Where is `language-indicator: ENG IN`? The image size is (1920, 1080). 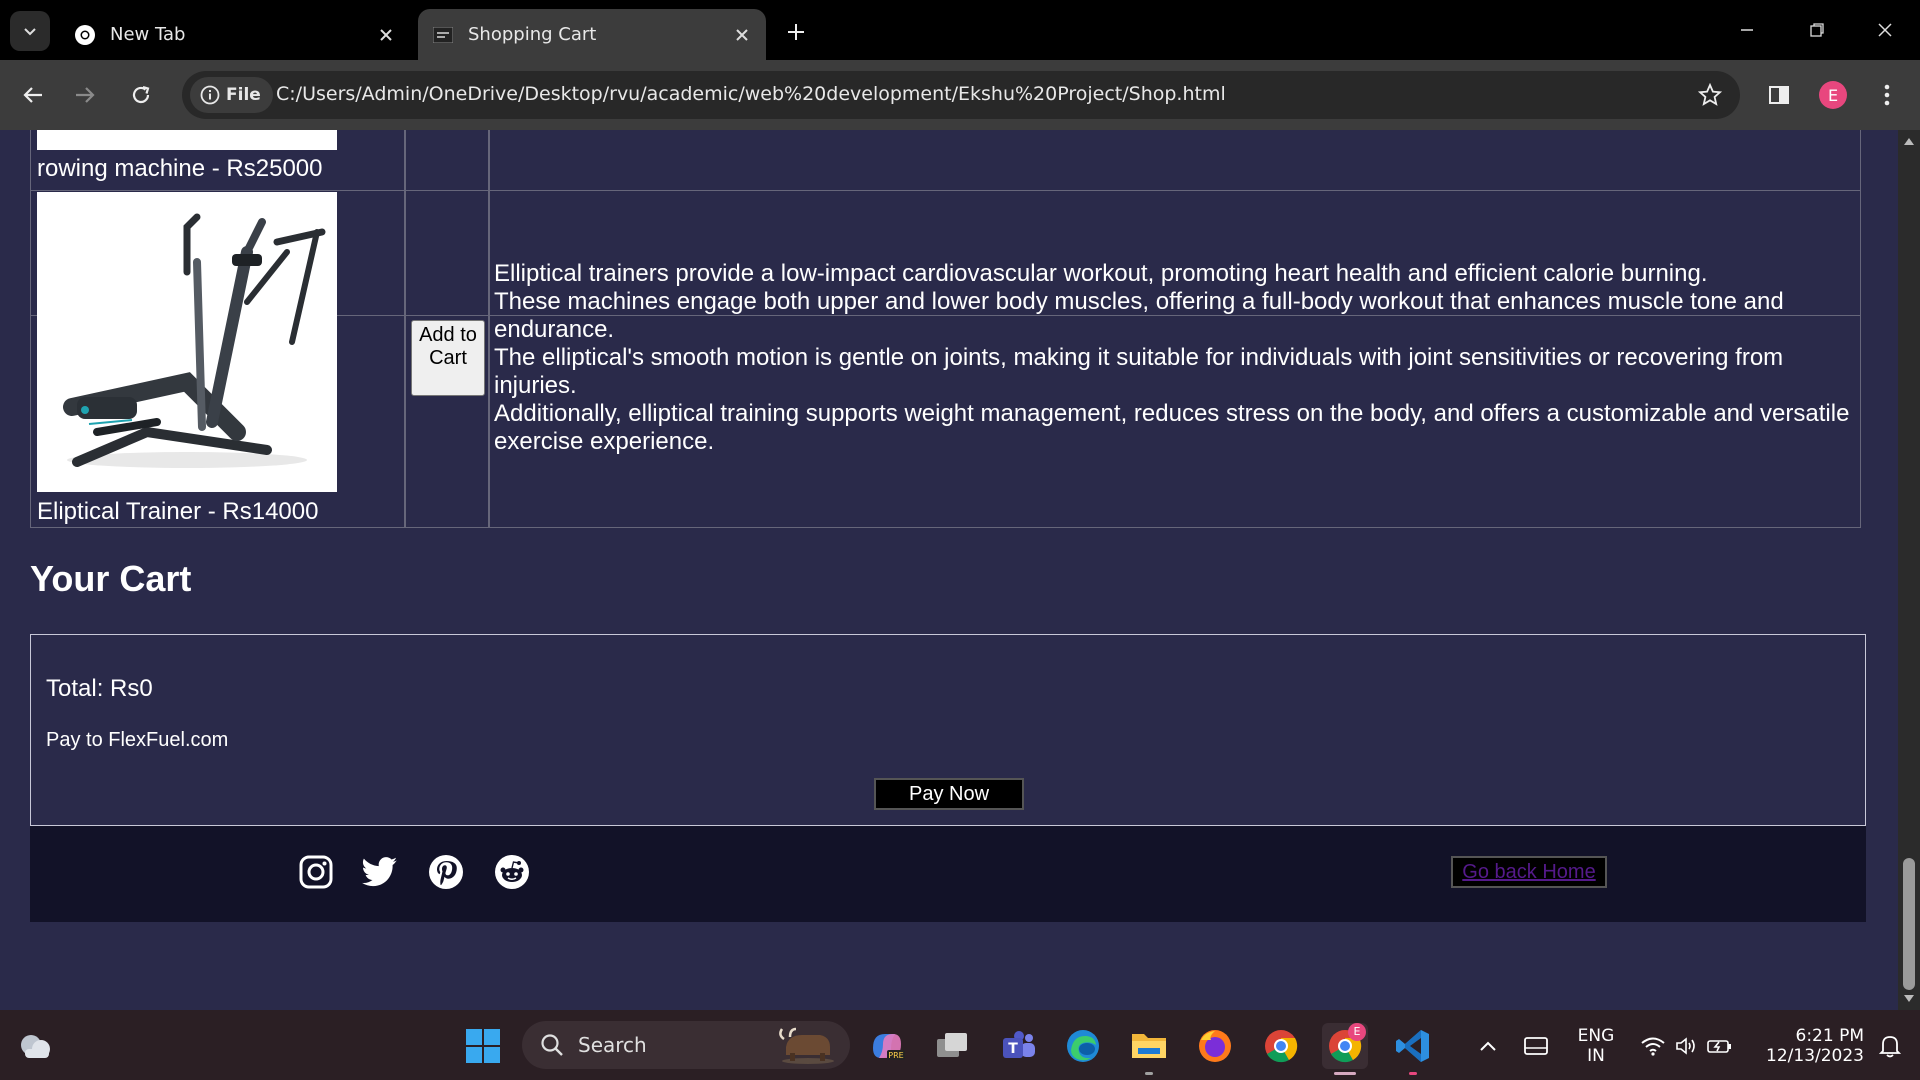 language-indicator: ENG IN is located at coordinates (1596, 1046).